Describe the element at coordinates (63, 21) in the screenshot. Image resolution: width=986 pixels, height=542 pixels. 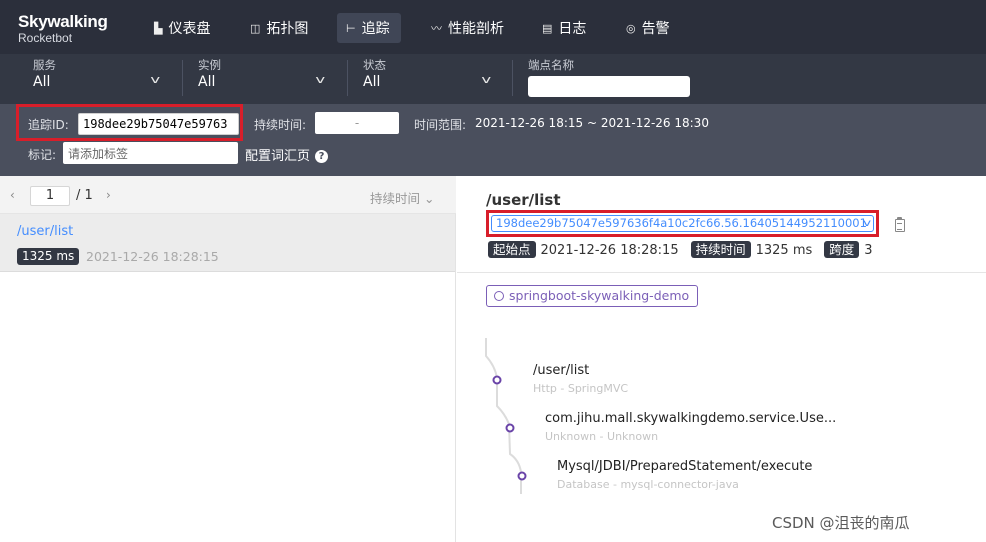
I see `logo-title: Skywalking` at that location.